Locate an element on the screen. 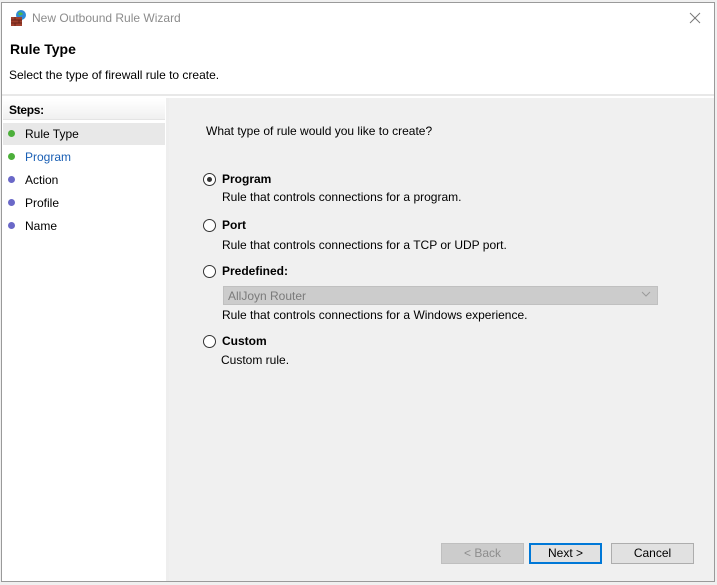 The image size is (717, 585). steps-header: Steps: is located at coordinates (84, 109).